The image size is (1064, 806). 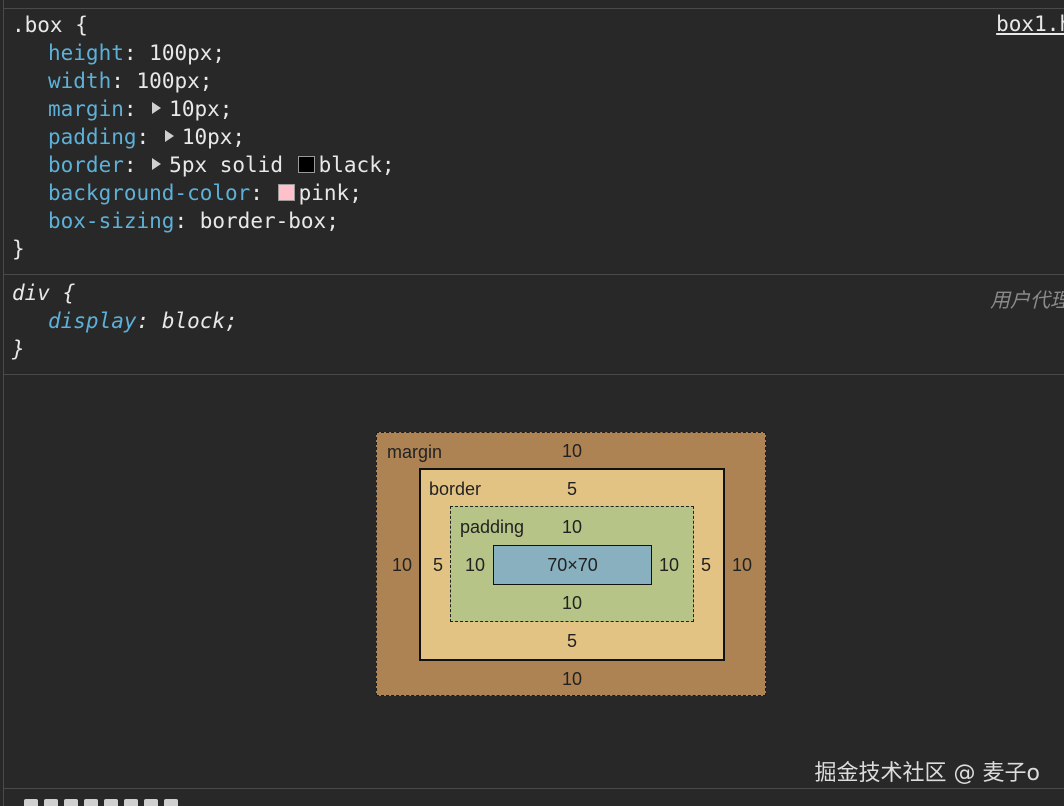 What do you see at coordinates (538, 109) in the screenshot?
I see `declaration-margin: margin: 10px;` at bounding box center [538, 109].